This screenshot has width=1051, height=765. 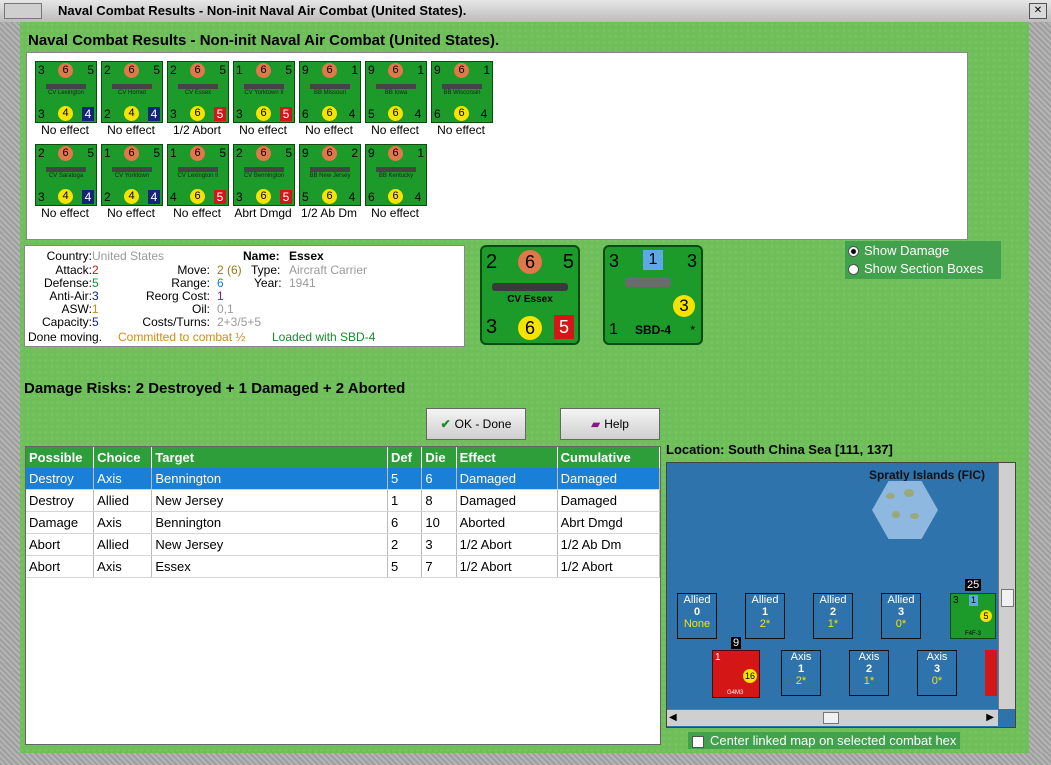 I want to click on unit-counter: 9 6 1 BB Iowa 5 6 4, so click(x=396, y=92).